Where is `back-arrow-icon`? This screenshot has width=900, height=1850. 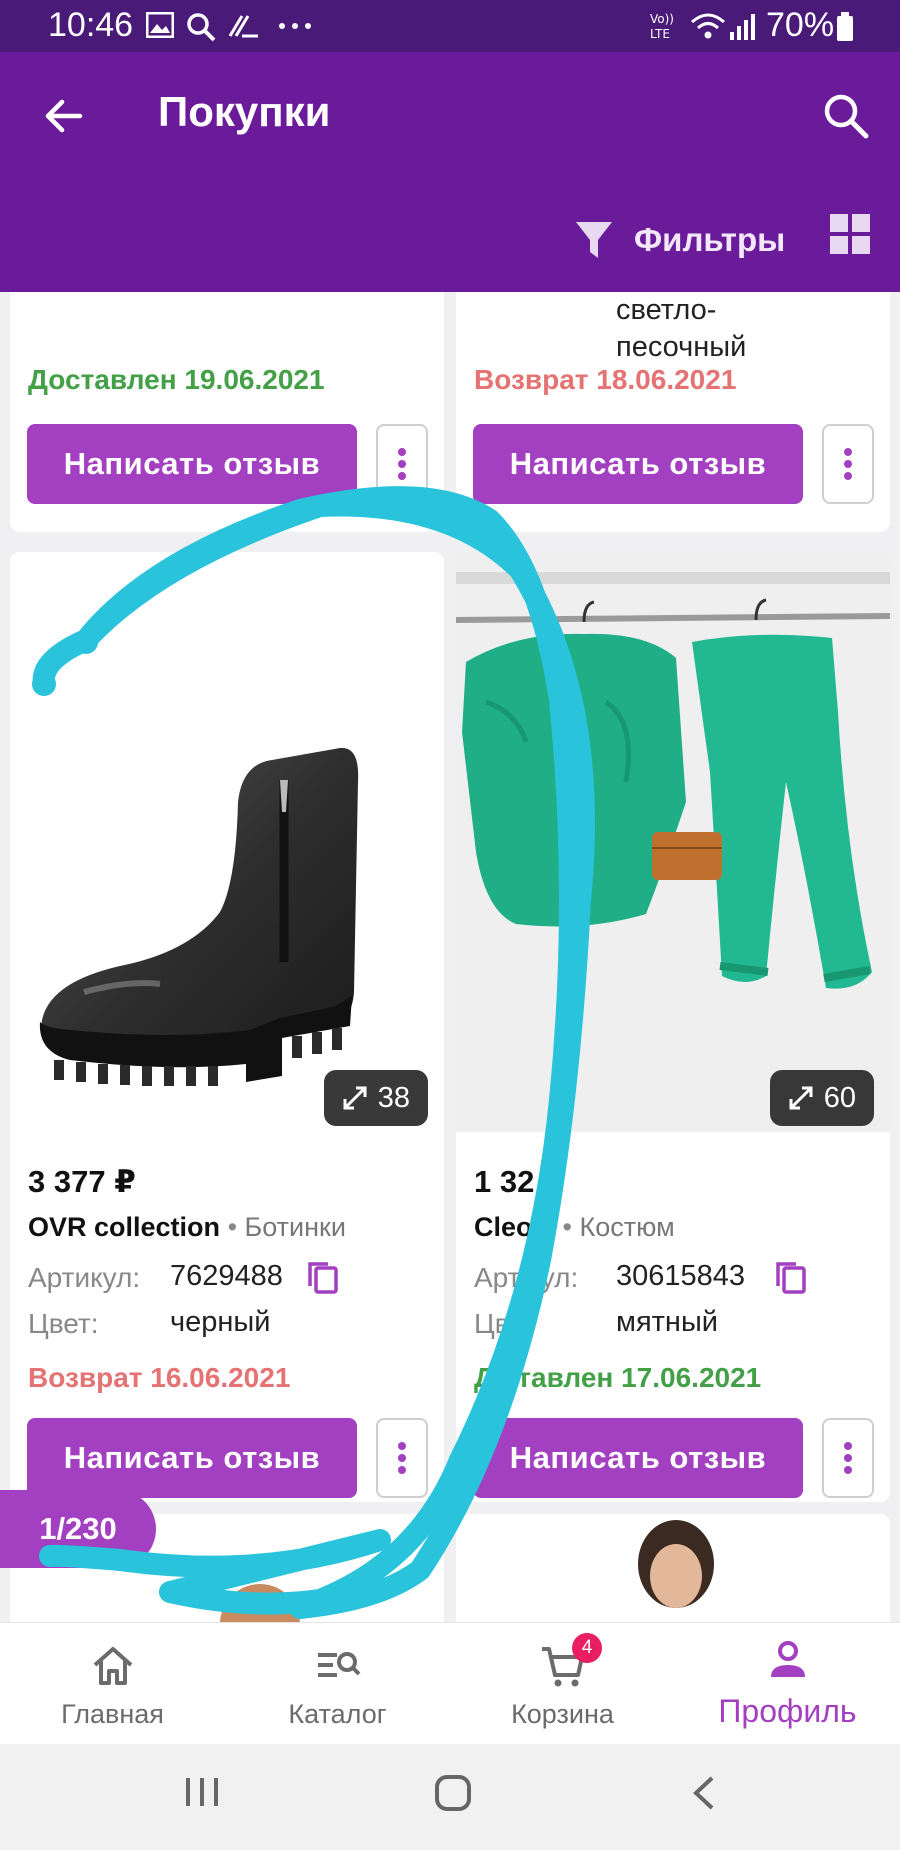 back-arrow-icon is located at coordinates (64, 116).